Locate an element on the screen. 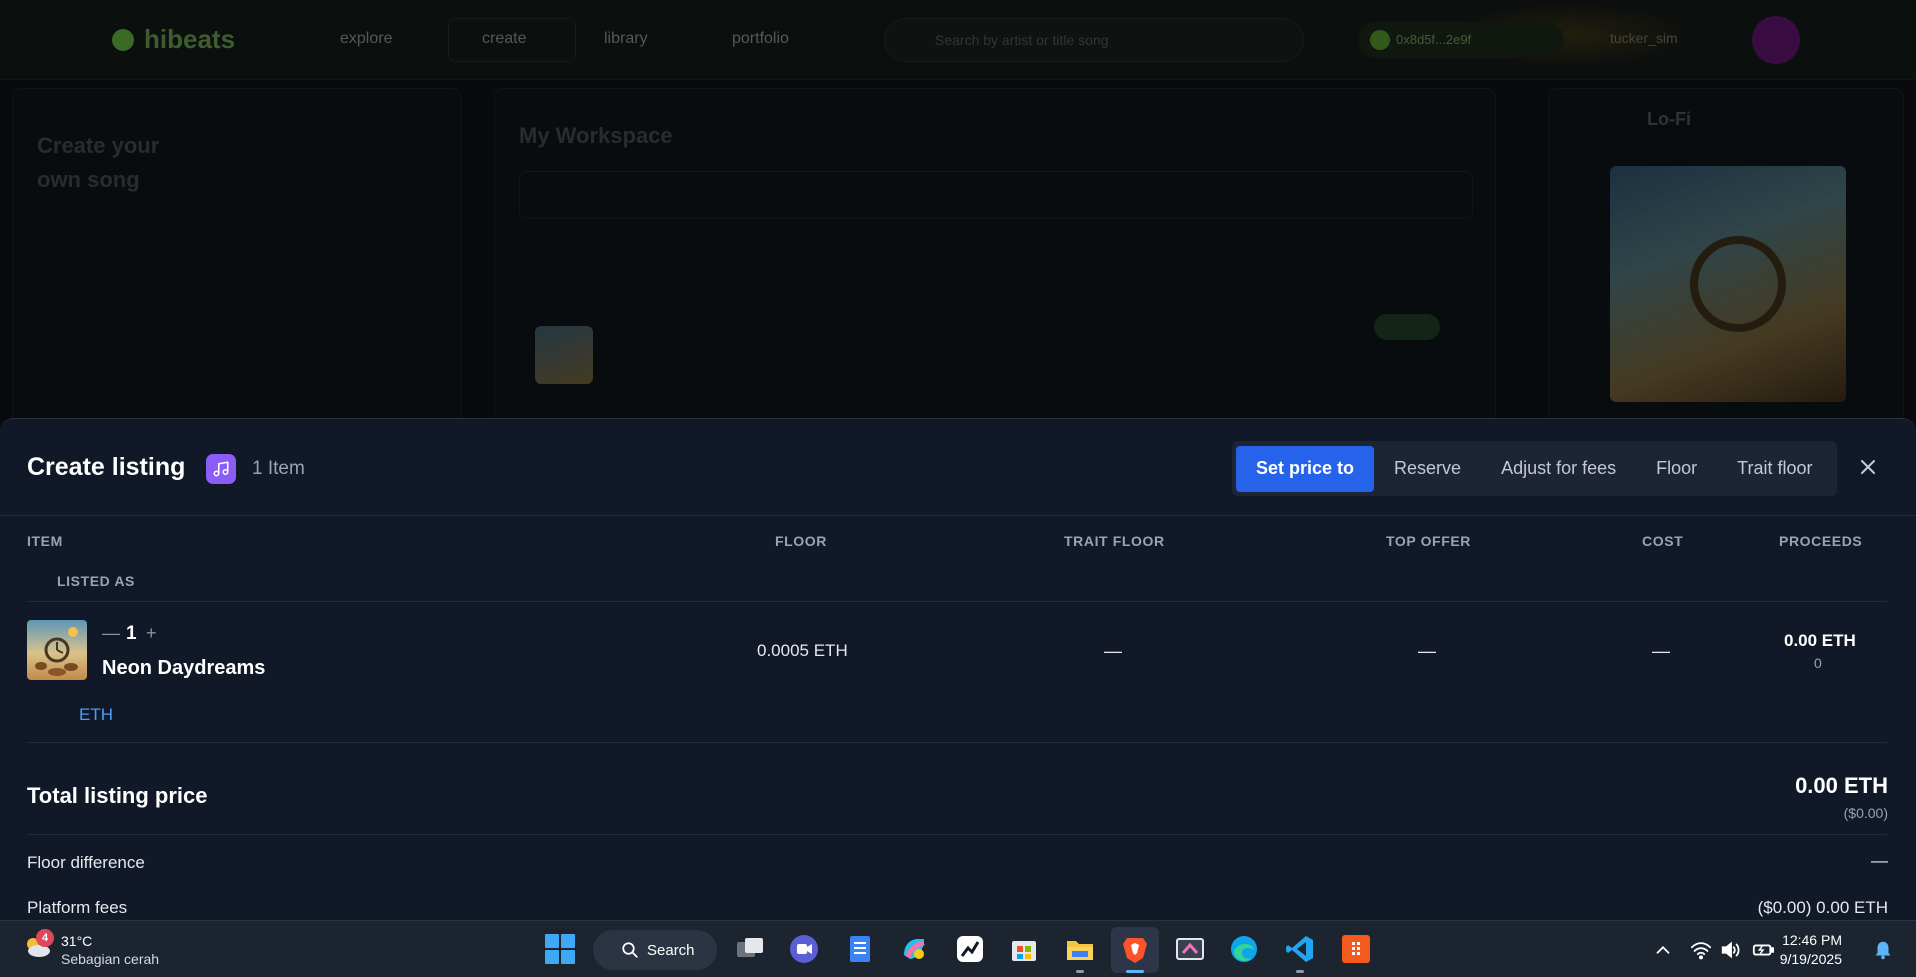 Image resolution: width=1916 pixels, height=977 pixels. column-header-floor: FLOOR is located at coordinates (801, 541).